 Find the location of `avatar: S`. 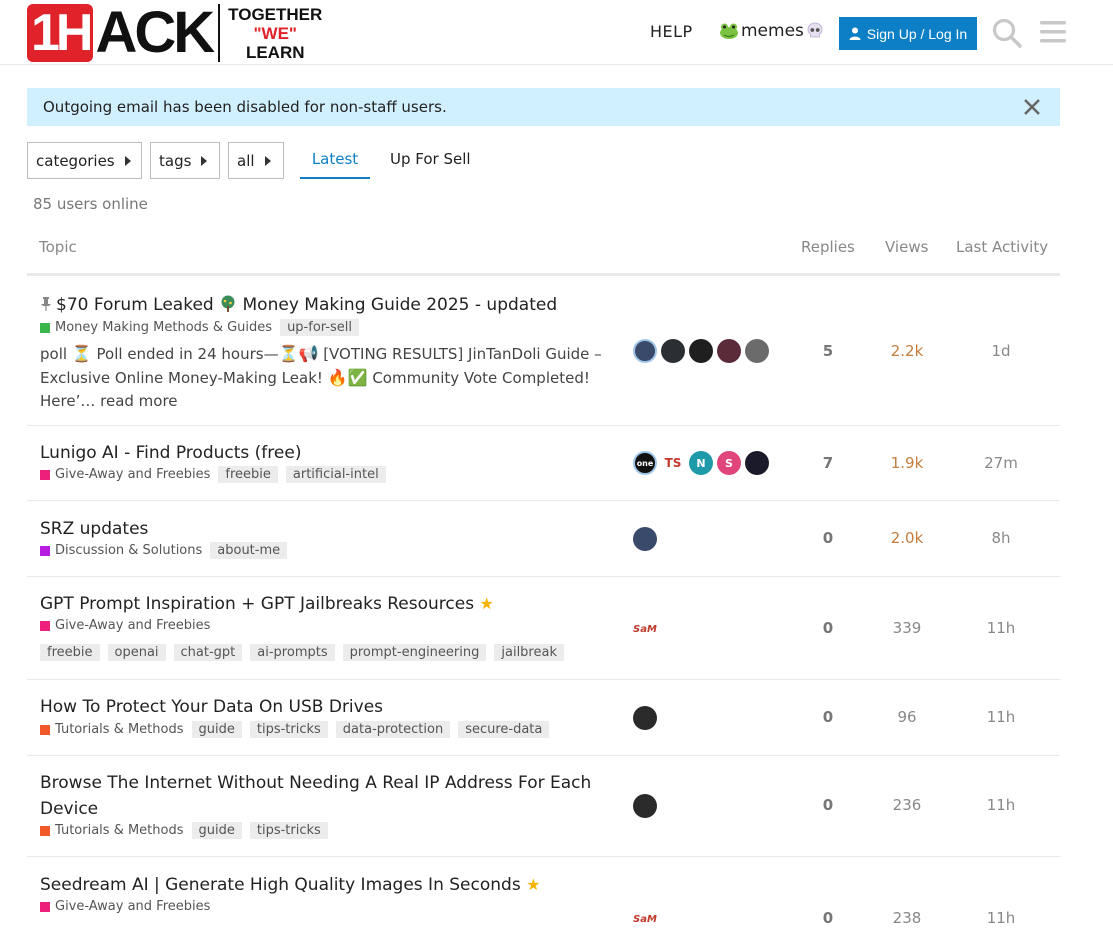

avatar: S is located at coordinates (729, 463).